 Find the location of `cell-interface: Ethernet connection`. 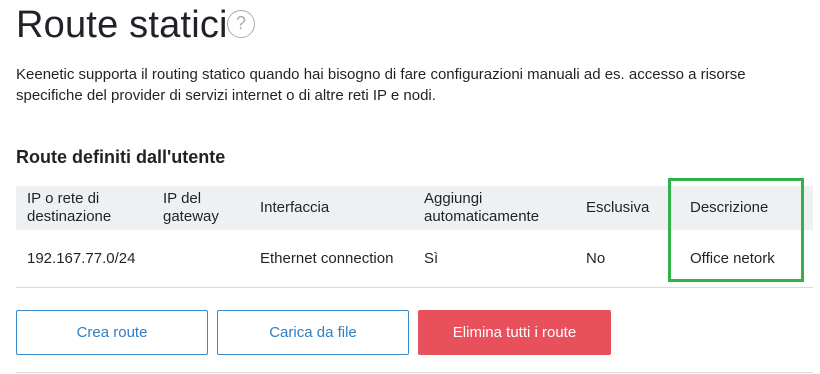

cell-interface: Ethernet connection is located at coordinates (327, 258).